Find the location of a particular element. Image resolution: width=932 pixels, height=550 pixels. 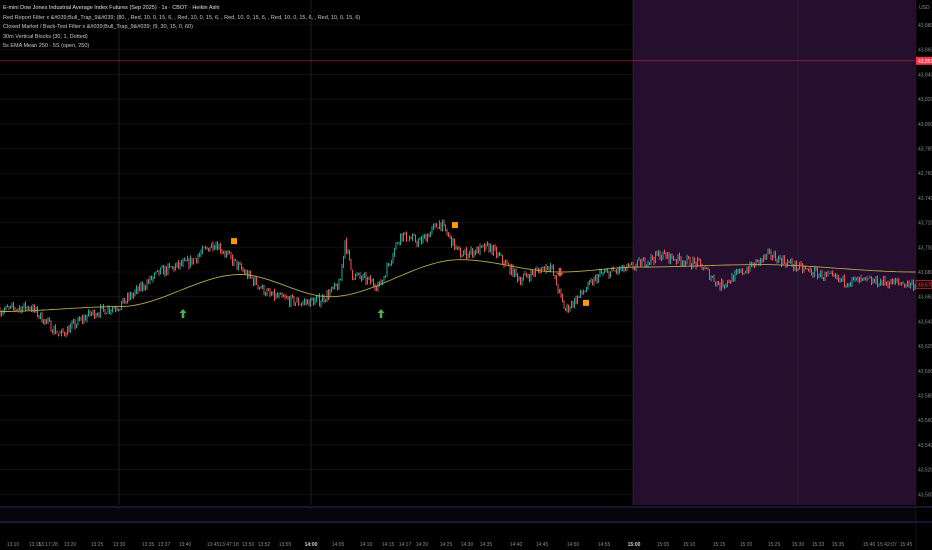

time-tick-label: 15:33 is located at coordinates (818, 545).